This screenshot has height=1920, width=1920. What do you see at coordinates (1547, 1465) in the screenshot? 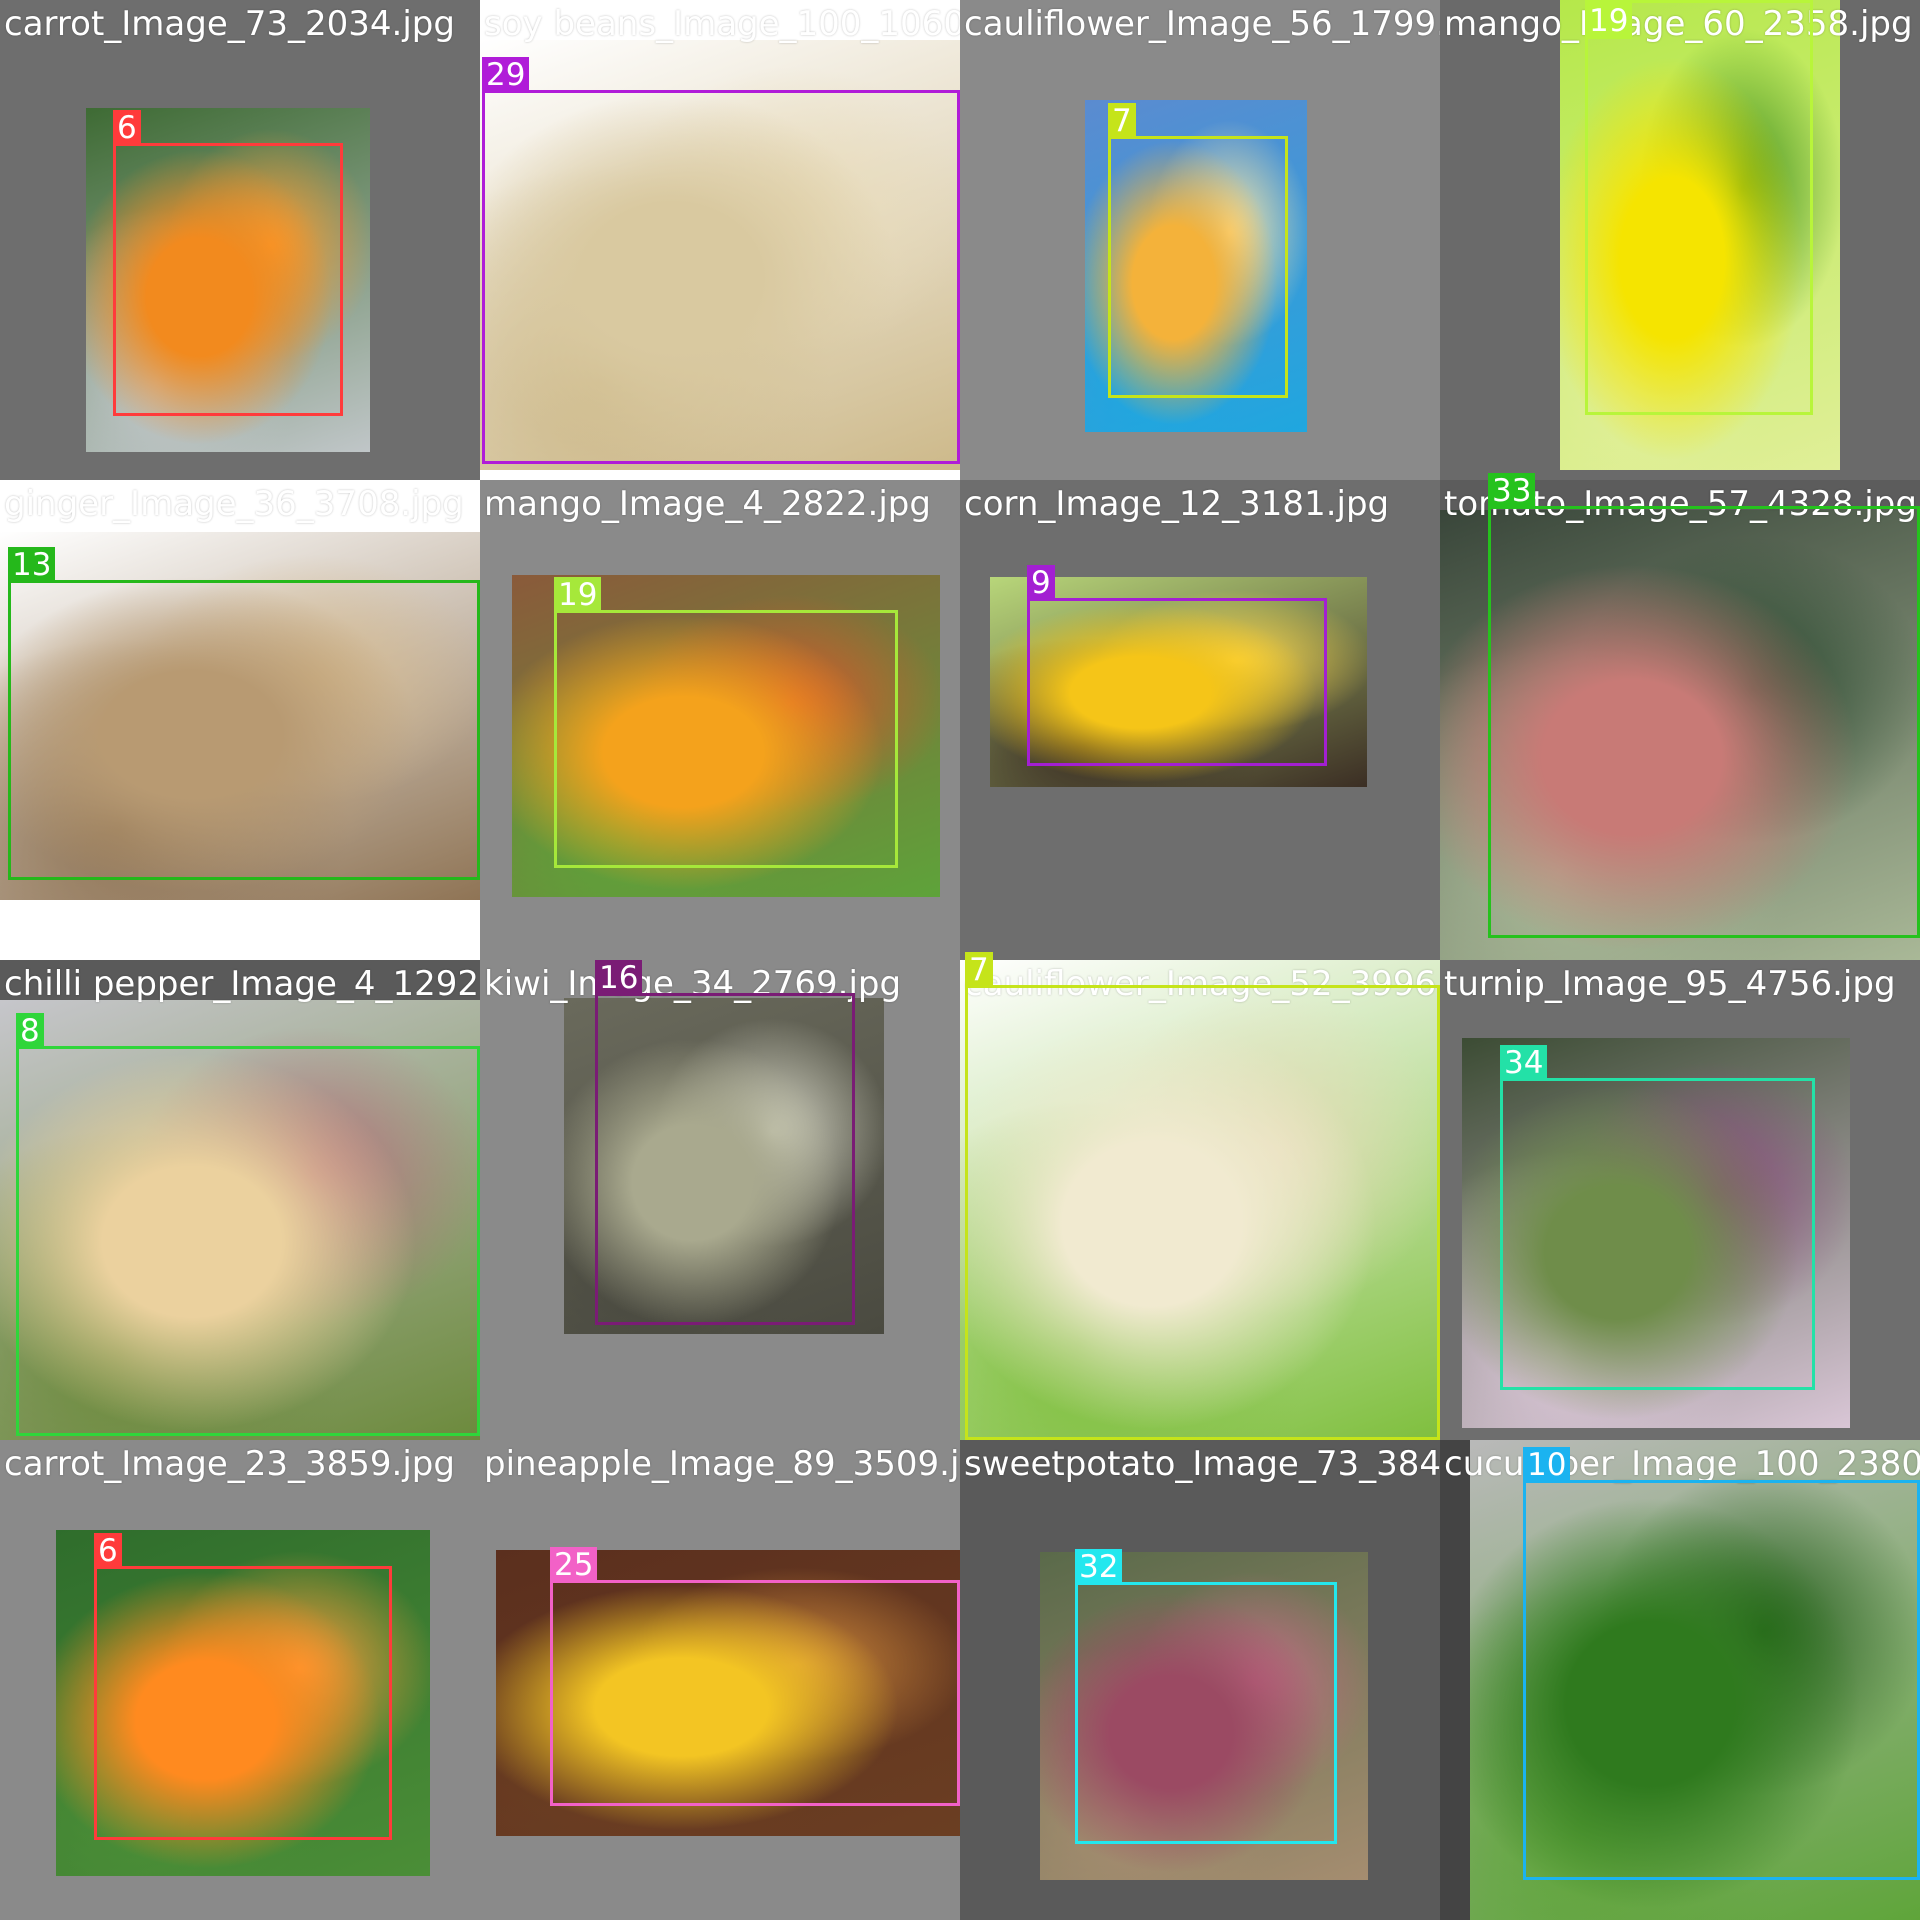
I see `class-id-badge: 10` at bounding box center [1547, 1465].